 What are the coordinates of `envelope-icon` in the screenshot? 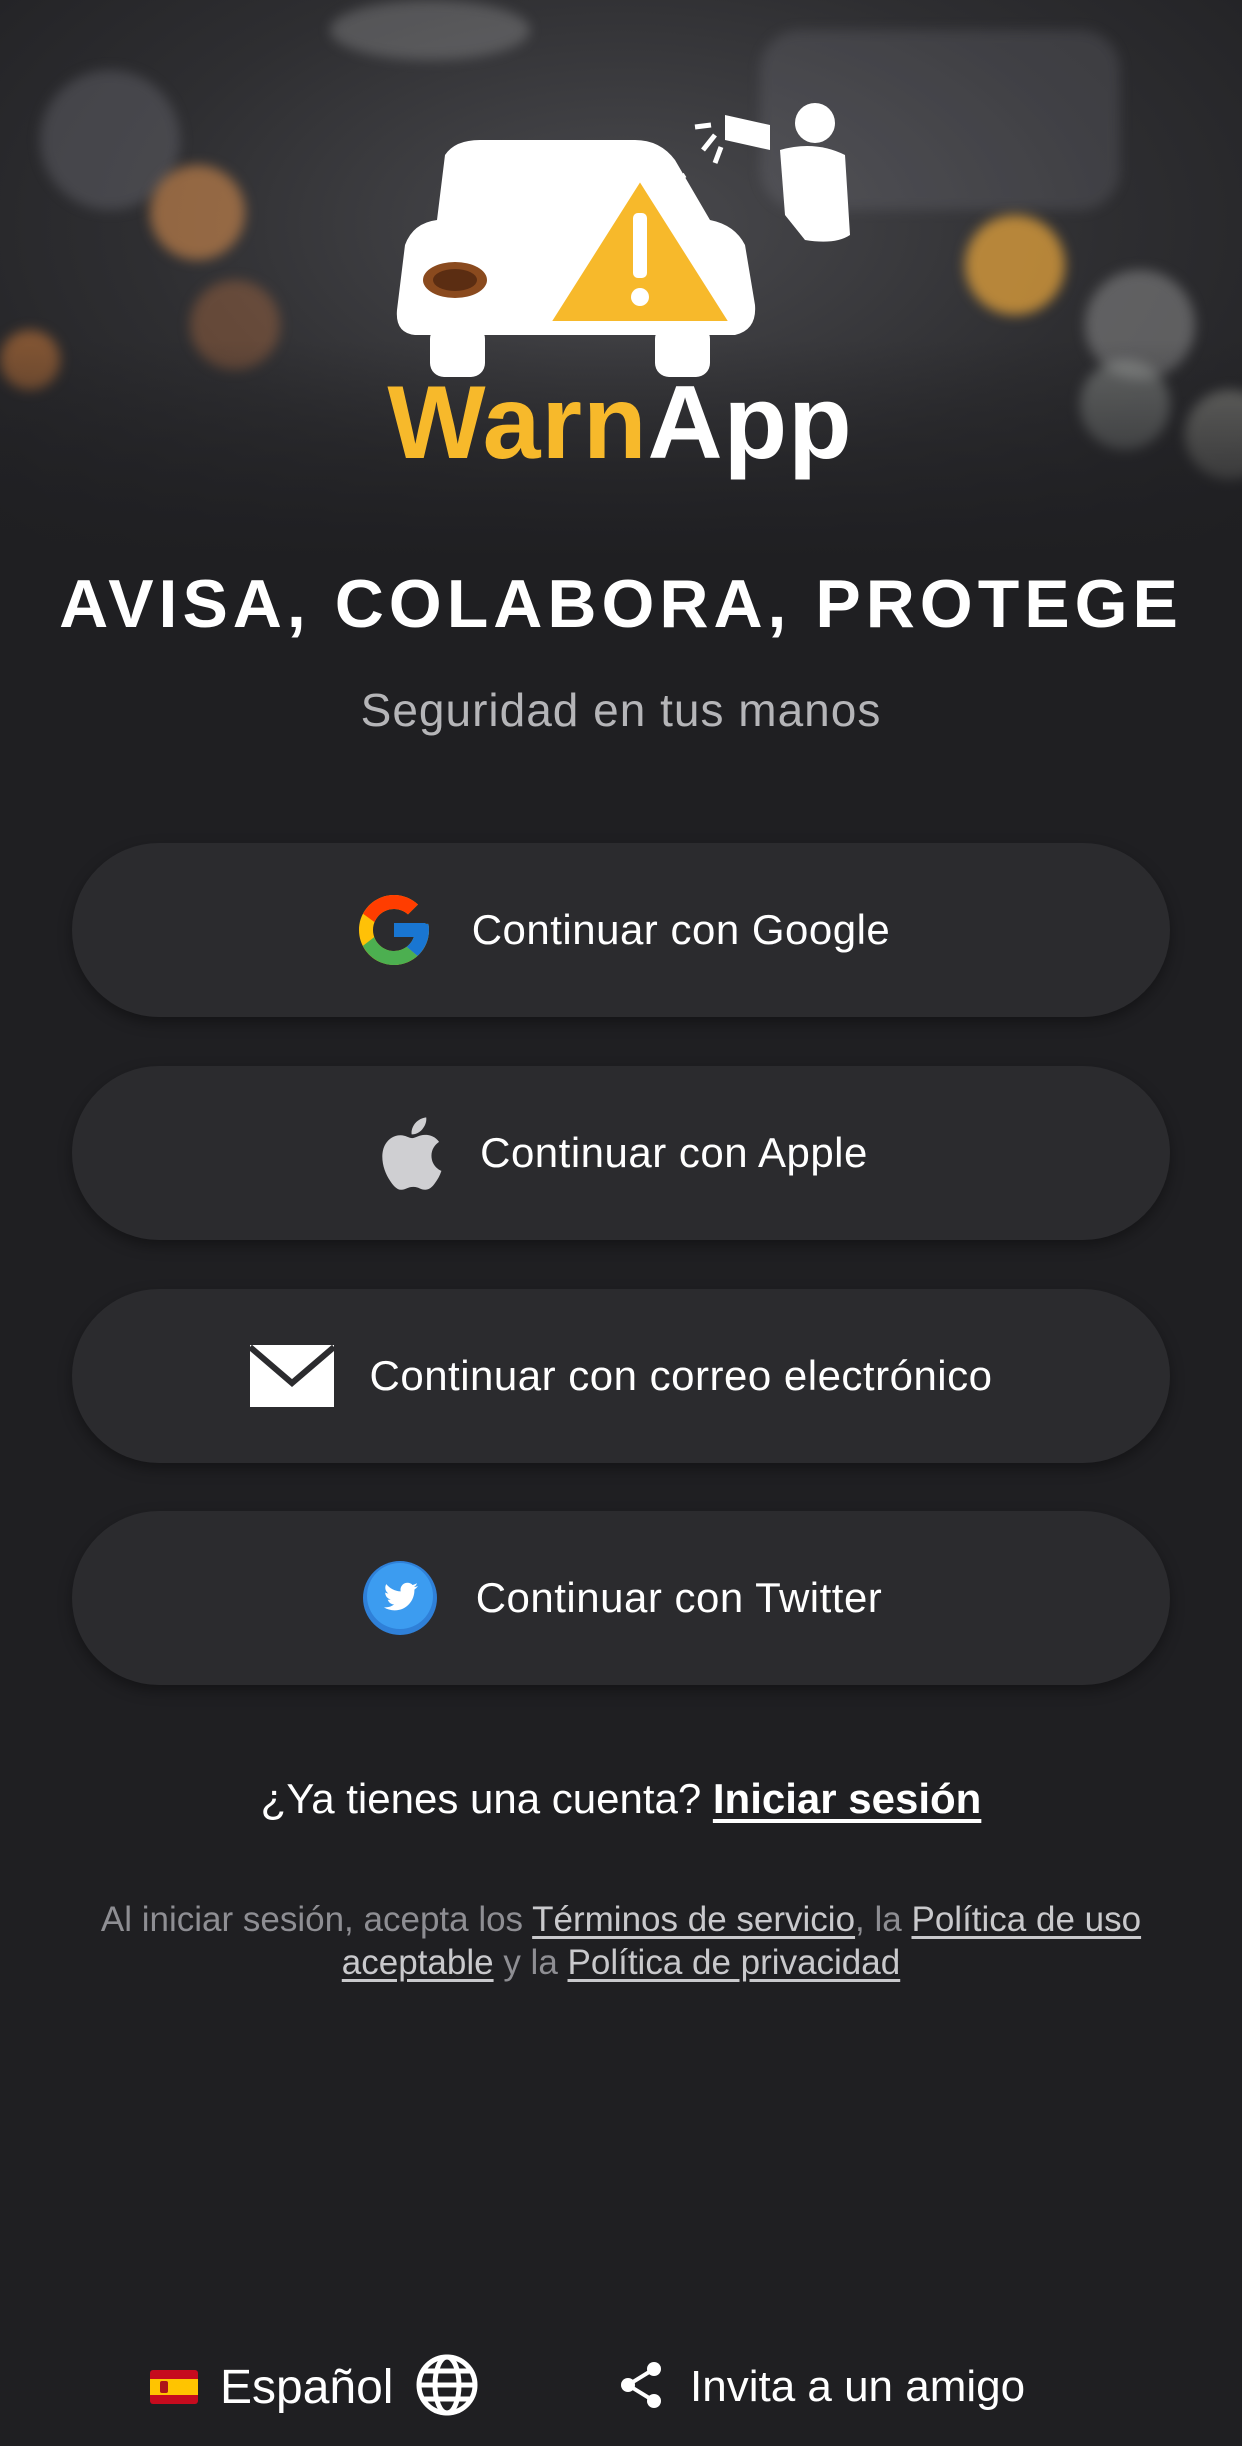 It's located at (291, 1376).